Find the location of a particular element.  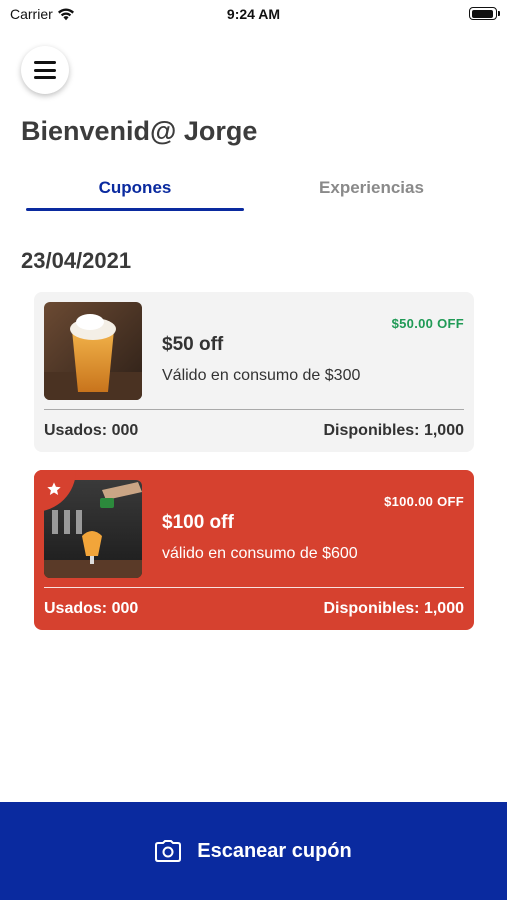

scan-coupon-button: Escanear cupón is located at coordinates (253, 851).